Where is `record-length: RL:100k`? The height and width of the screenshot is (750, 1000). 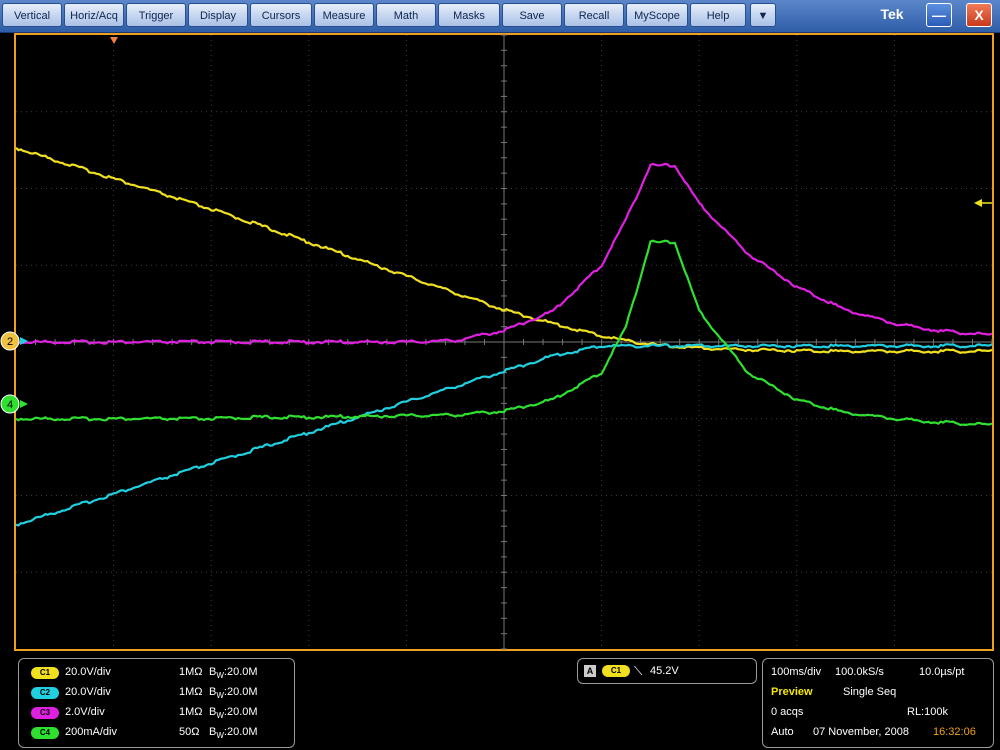 record-length: RL:100k is located at coordinates (927, 712).